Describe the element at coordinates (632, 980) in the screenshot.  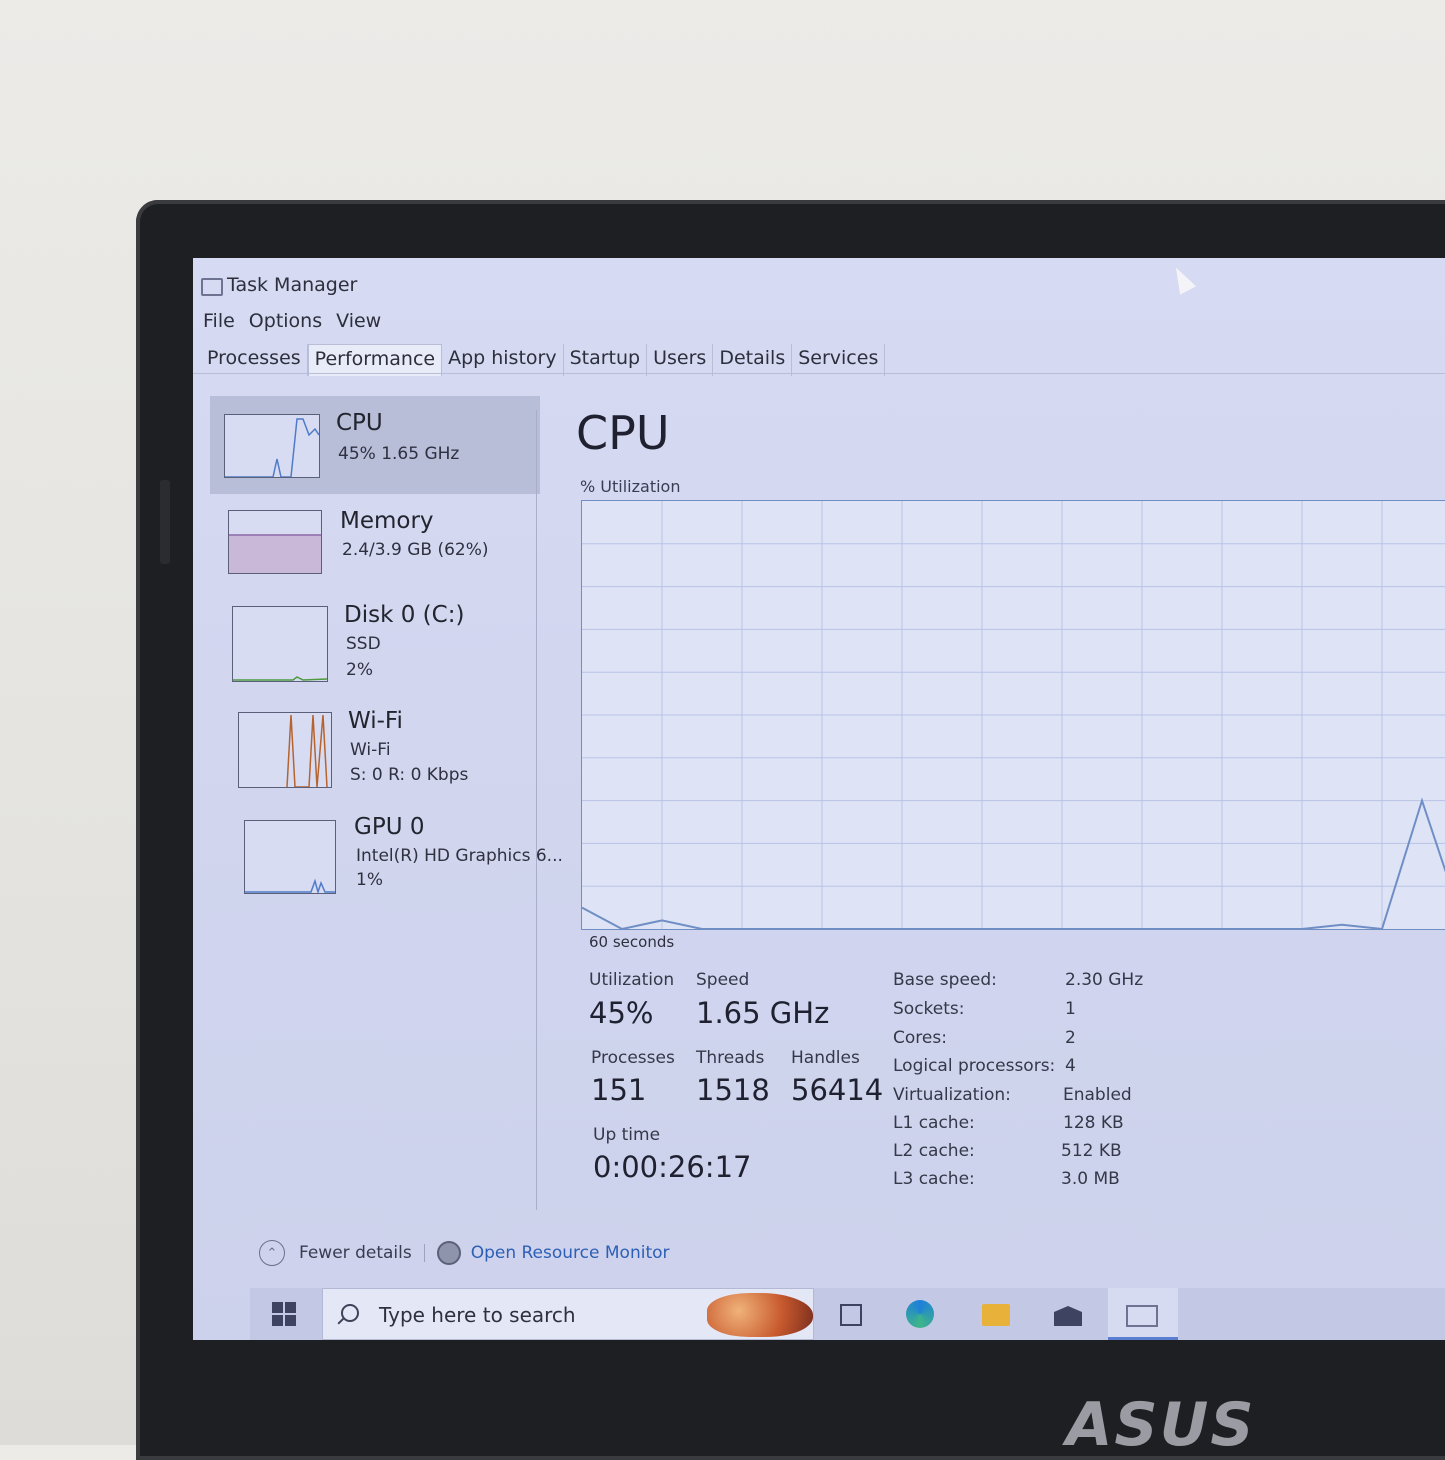
I see `utilization-label: Utilization` at that location.